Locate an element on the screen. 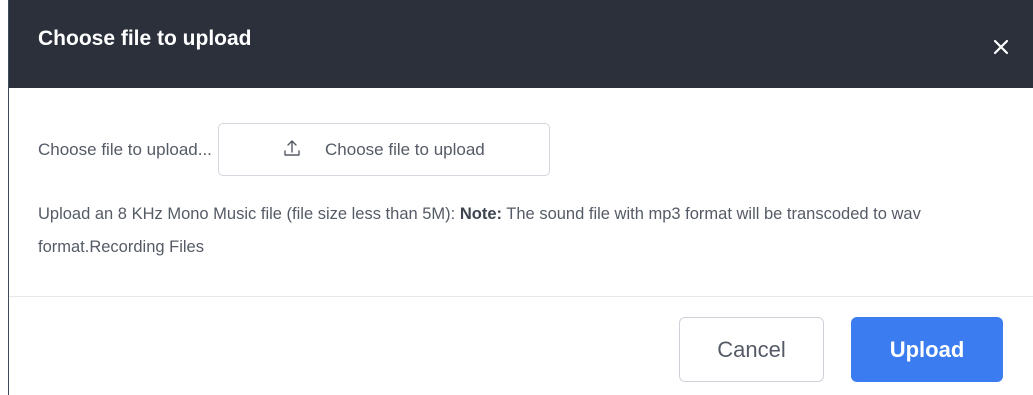  choose-file-button: Choose file to upload is located at coordinates (383, 149).